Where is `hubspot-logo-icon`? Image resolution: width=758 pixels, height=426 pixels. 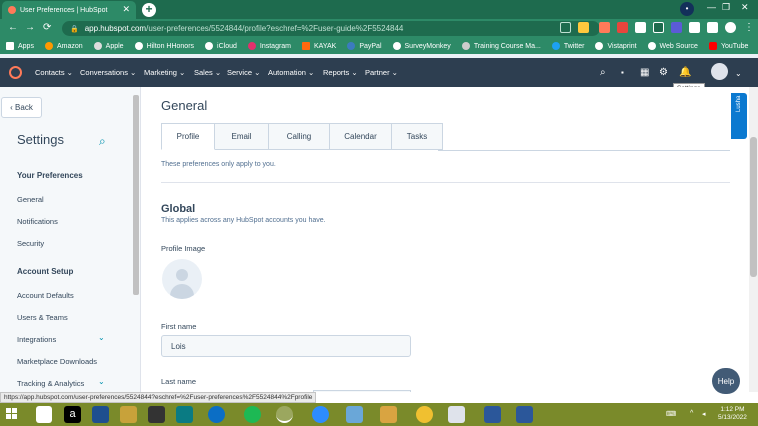
hubspot-logo-icon is located at coordinates (15, 72).